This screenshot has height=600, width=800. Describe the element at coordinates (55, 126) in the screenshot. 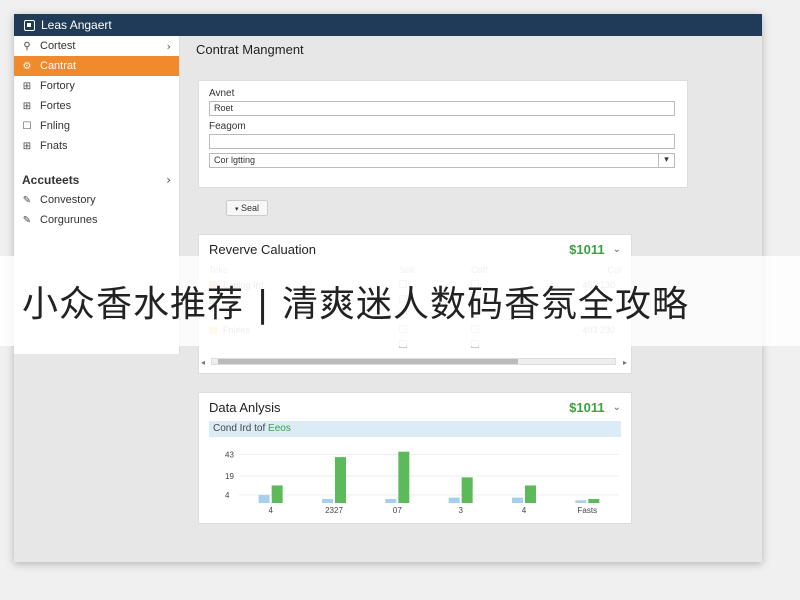

I see `sidebar-item-label: Fnling` at that location.